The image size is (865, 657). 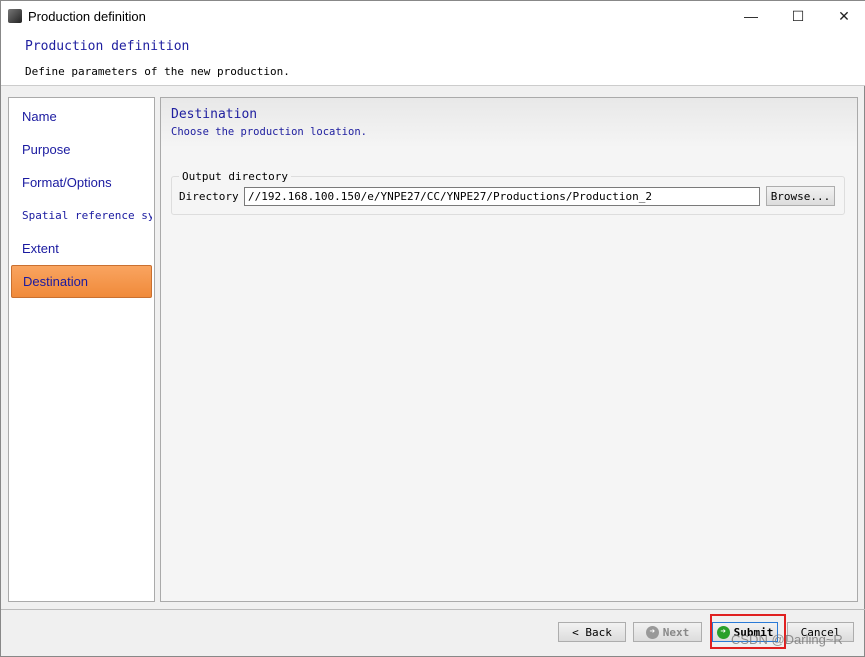 What do you see at coordinates (502, 196) in the screenshot?
I see `directory-input` at bounding box center [502, 196].